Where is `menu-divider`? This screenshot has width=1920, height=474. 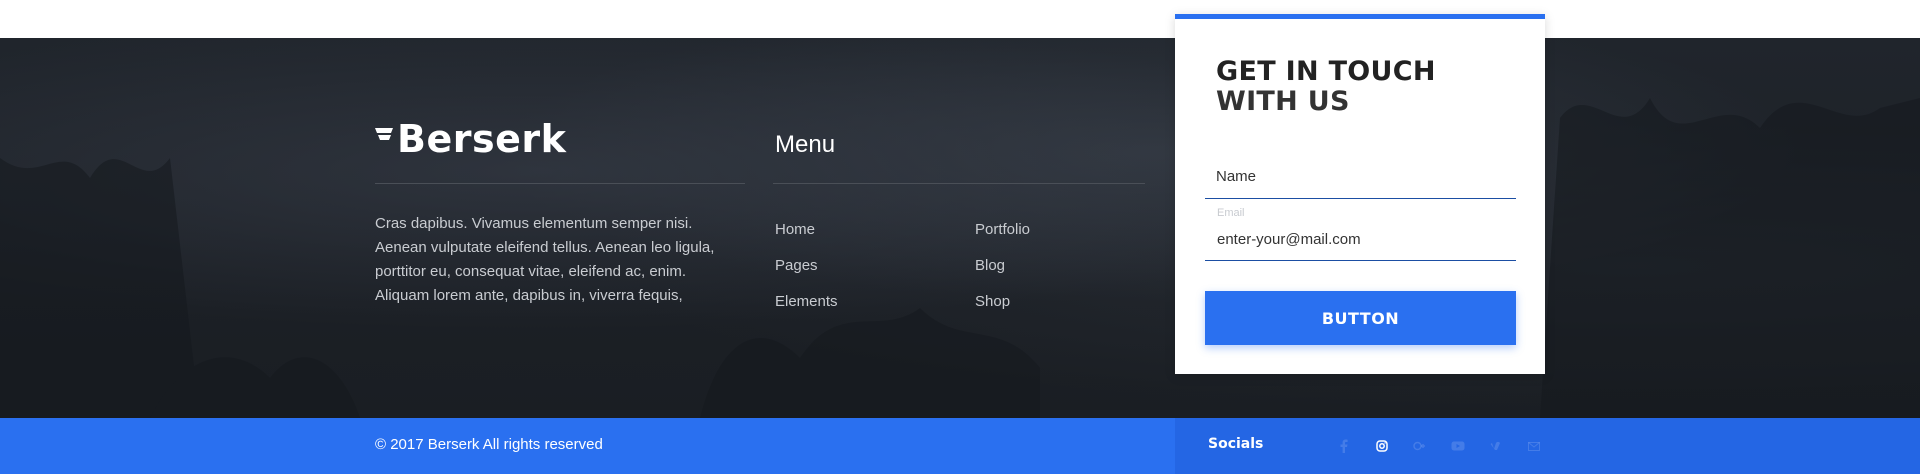
menu-divider is located at coordinates (959, 183).